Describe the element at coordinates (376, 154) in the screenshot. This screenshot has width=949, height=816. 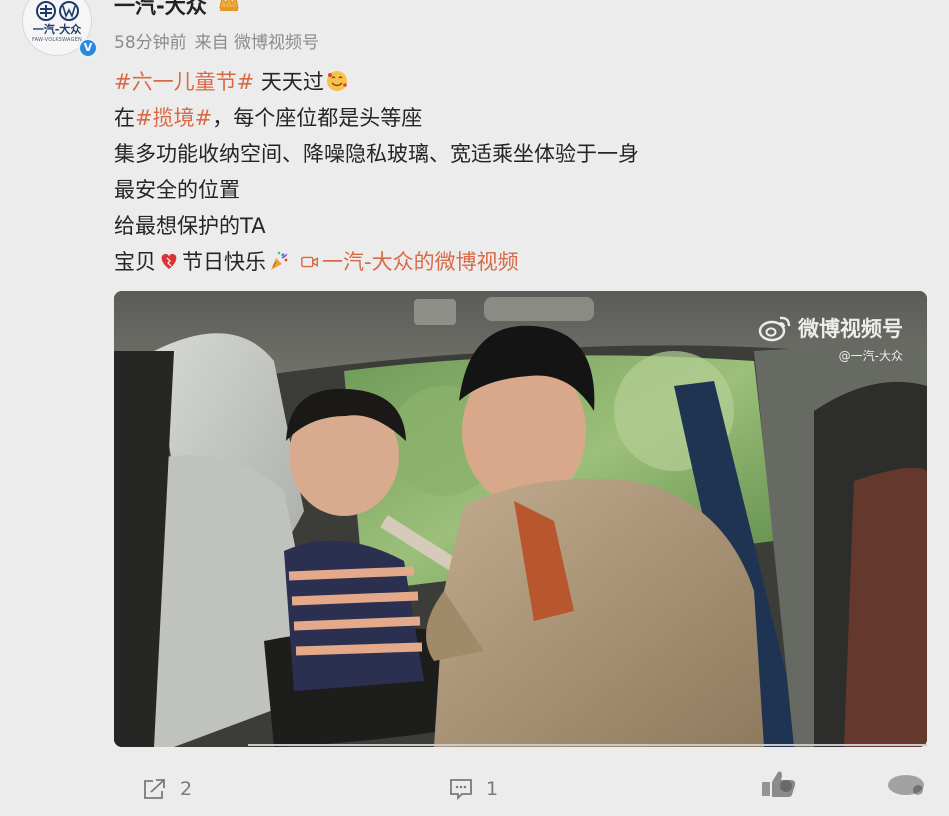
I see `text-line: 集多功能收纳空间、降噪隐私玻璃、宽适乘坐体验于一身` at that location.